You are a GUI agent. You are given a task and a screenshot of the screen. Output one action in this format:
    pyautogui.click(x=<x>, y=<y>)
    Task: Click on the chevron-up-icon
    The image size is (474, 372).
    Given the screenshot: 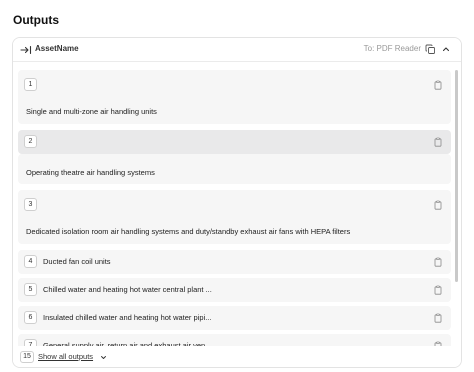 What is the action you would take?
    pyautogui.click(x=446, y=49)
    